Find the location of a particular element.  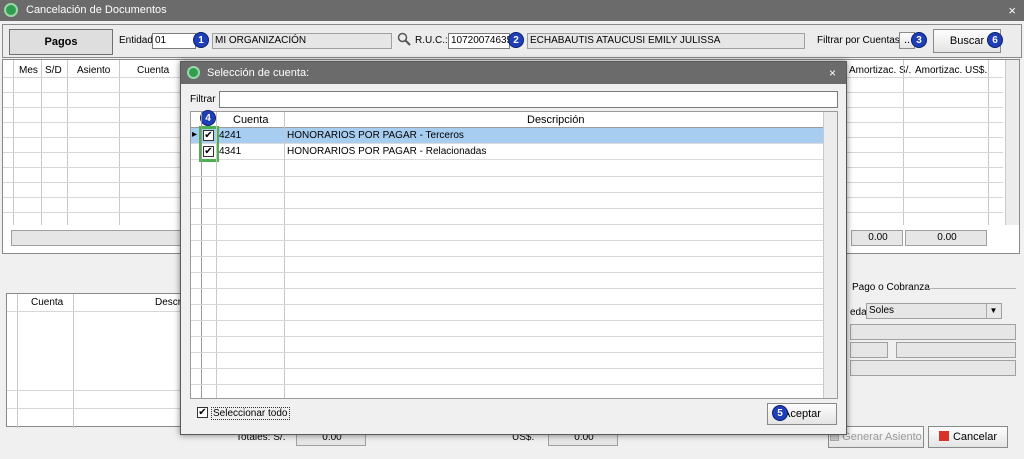

total-soles: 0.00 is located at coordinates (877, 238).